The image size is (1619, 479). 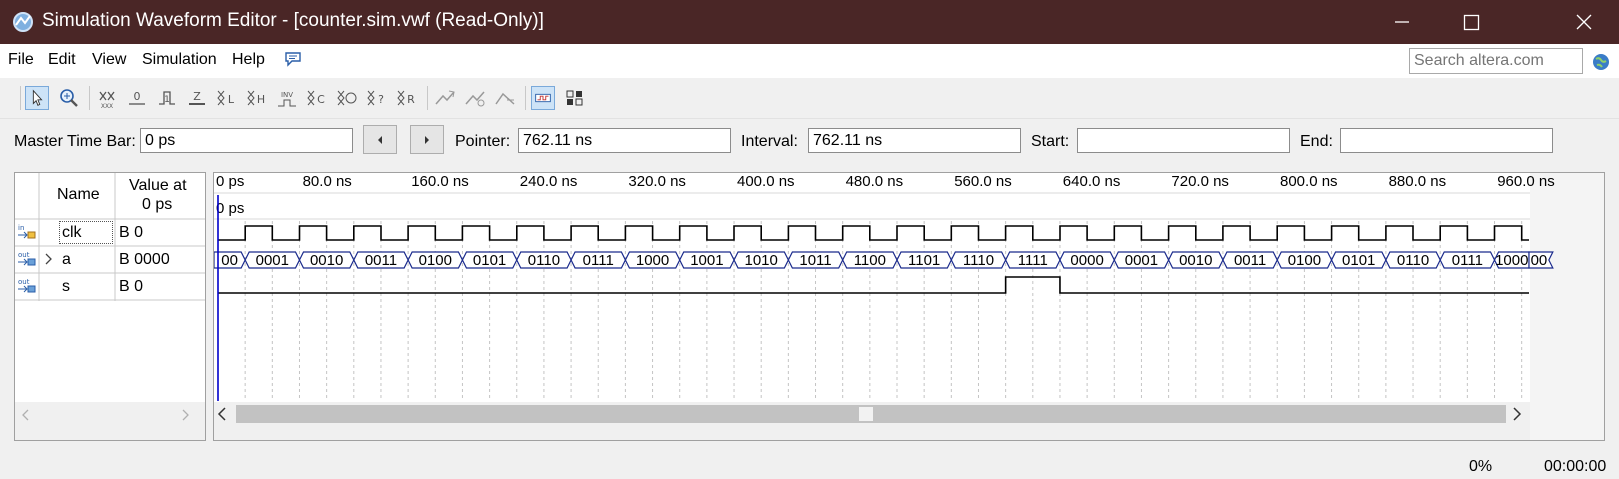 What do you see at coordinates (326, 260) in the screenshot?
I see `bus-value-label: 0010` at bounding box center [326, 260].